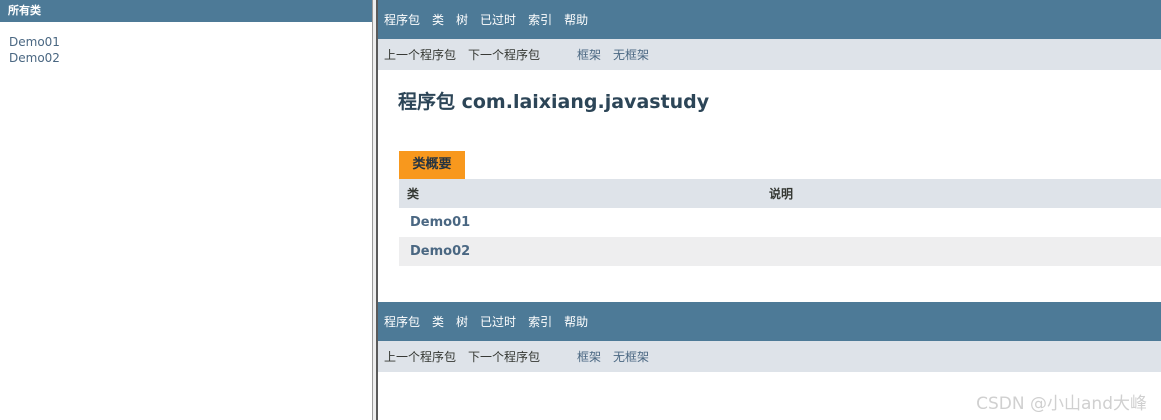 This screenshot has width=1161, height=420. Describe the element at coordinates (769, 54) in the screenshot. I see `sub-nav-bar: 上一个程序包 下一个程序包 框架 无框架` at that location.